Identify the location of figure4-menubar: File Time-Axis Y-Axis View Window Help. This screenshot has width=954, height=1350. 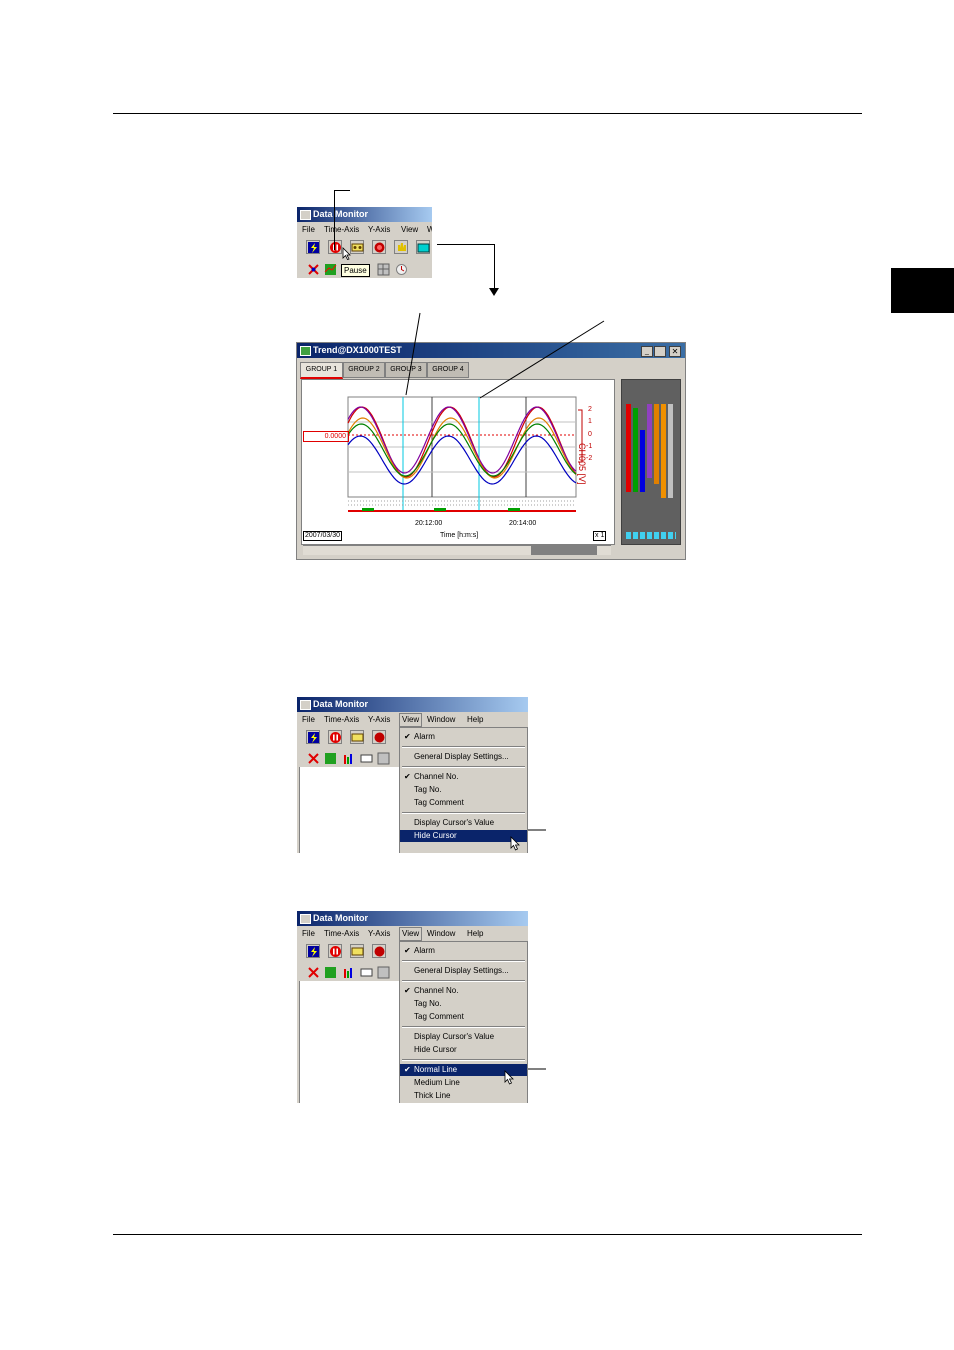
(412, 933).